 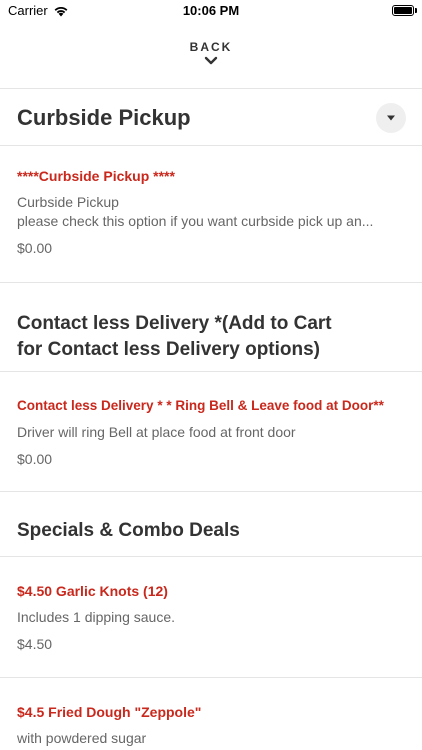 I want to click on item-price: $4.50, so click(x=35, y=644).